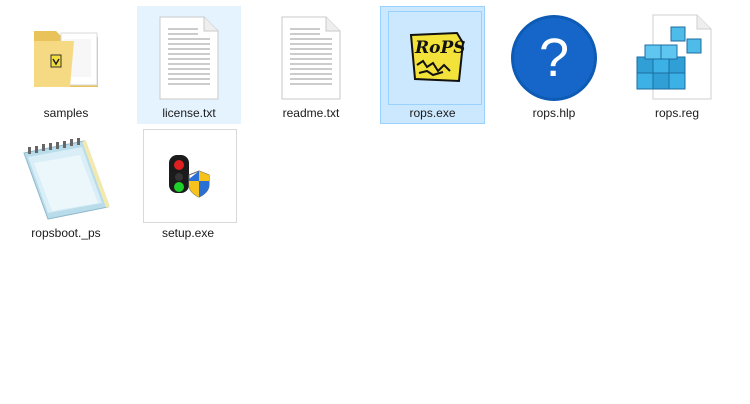 The width and height of the screenshot is (750, 404). Describe the element at coordinates (677, 58) in the screenshot. I see `registry-file-icon` at that location.